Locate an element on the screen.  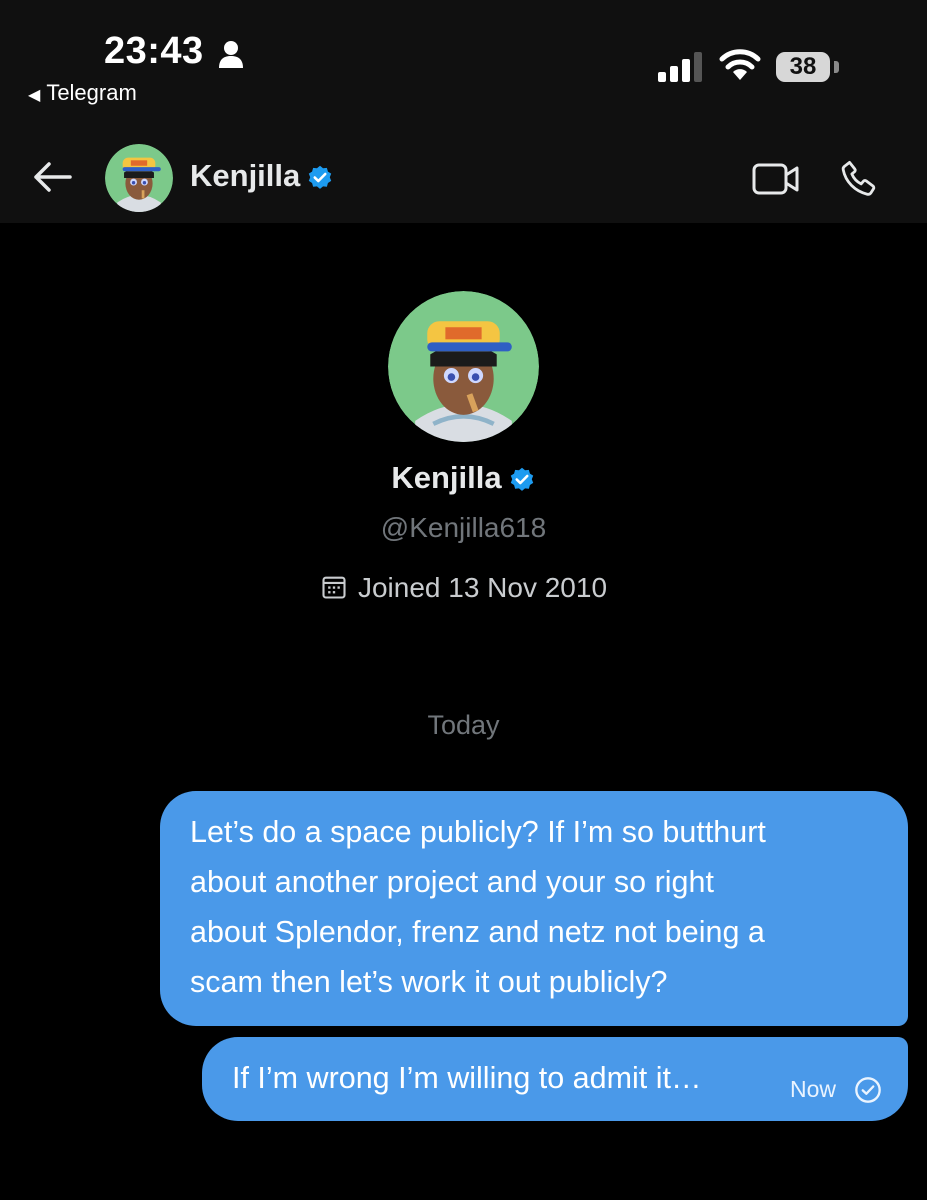
joined-text: Joined 13 Nov 2010 is located at coordinates (482, 587).